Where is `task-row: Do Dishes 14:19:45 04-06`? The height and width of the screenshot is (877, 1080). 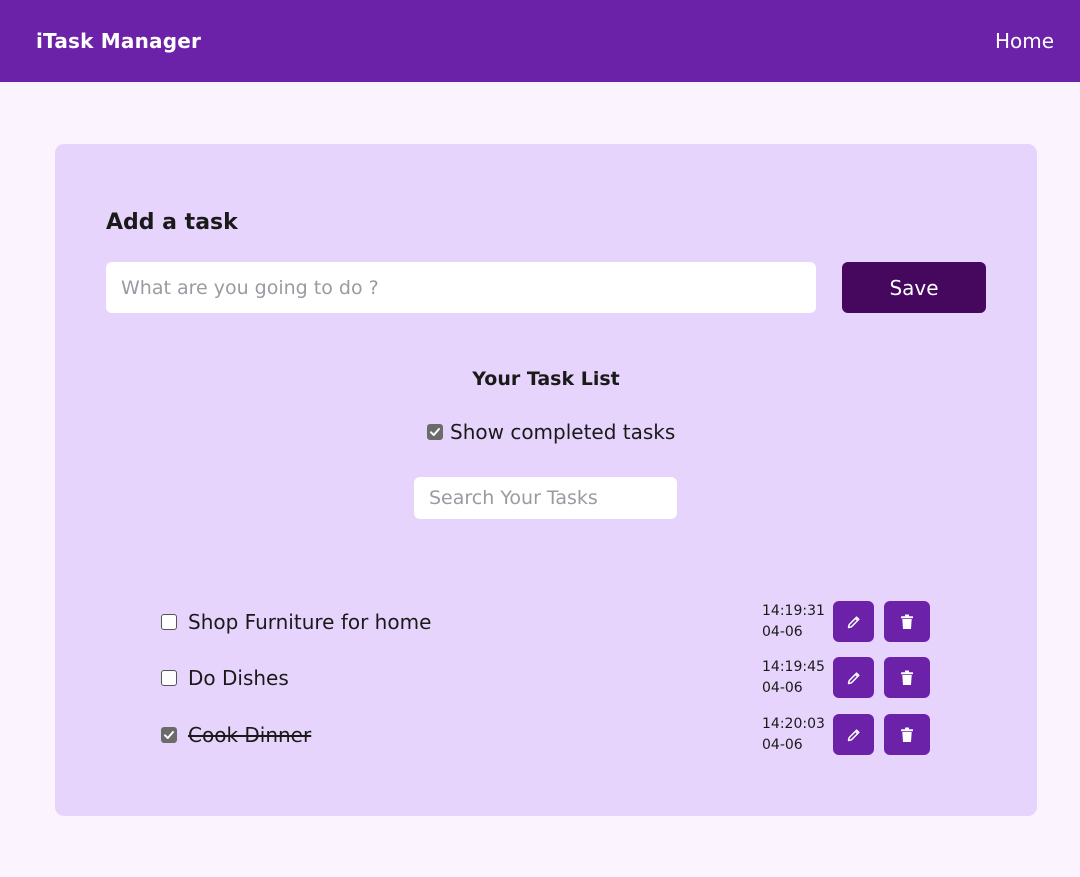 task-row: Do Dishes 14:19:45 04-06 is located at coordinates (546, 678).